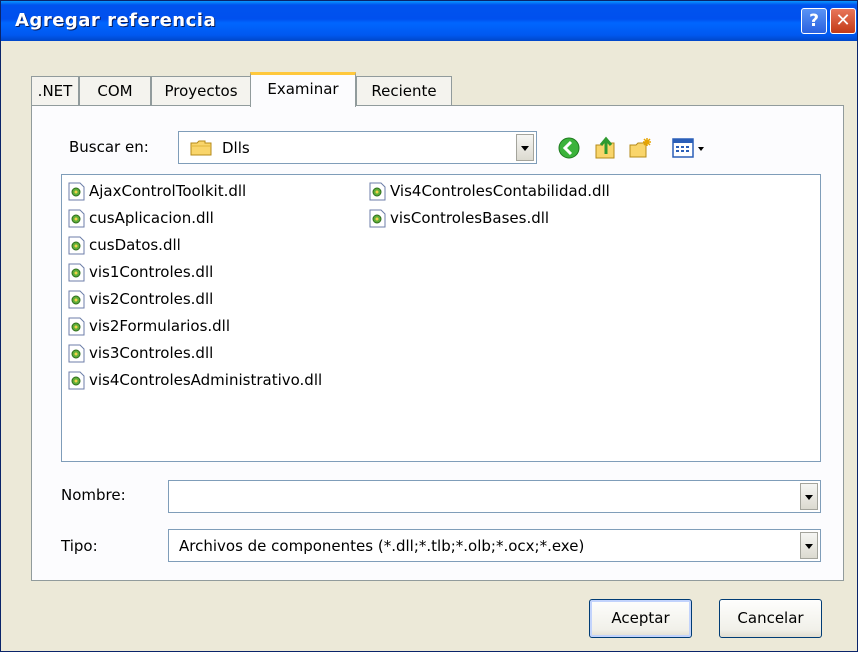  What do you see at coordinates (79, 546) in the screenshot?
I see `filetype-label: Tipo:` at bounding box center [79, 546].